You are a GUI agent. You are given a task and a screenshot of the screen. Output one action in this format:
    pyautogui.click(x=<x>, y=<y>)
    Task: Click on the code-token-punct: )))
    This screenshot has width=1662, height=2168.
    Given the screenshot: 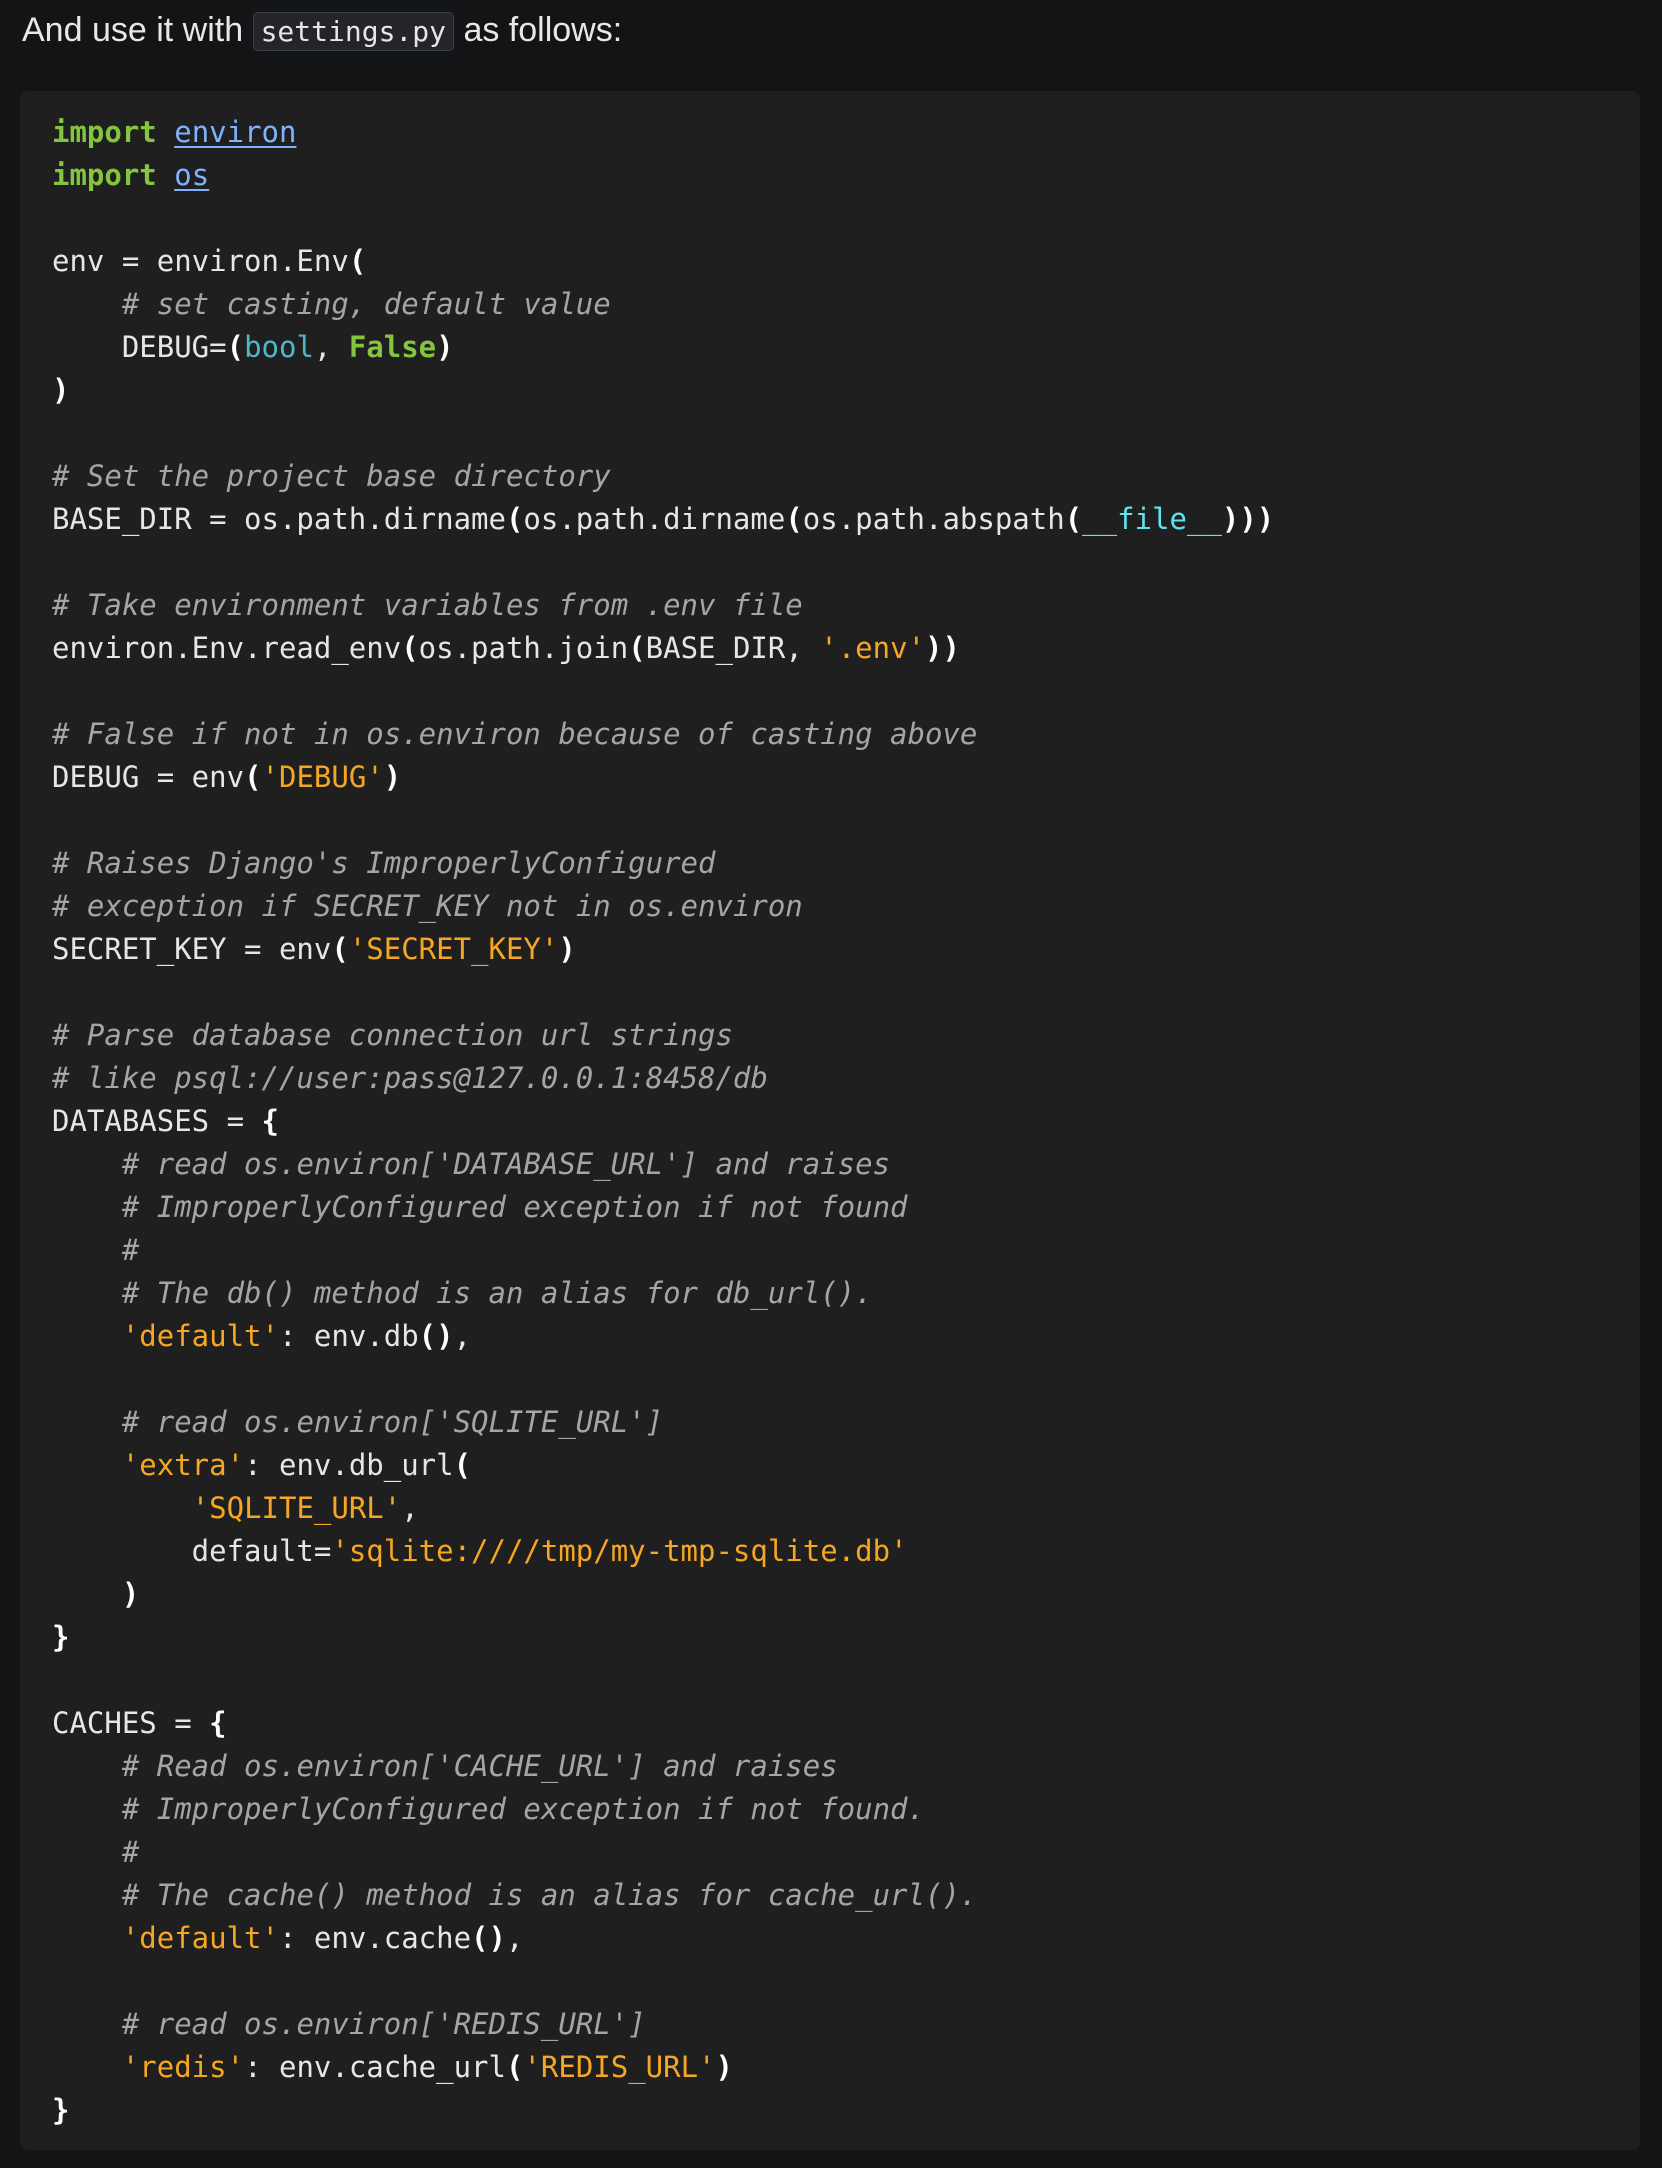 What is the action you would take?
    pyautogui.click(x=1248, y=519)
    